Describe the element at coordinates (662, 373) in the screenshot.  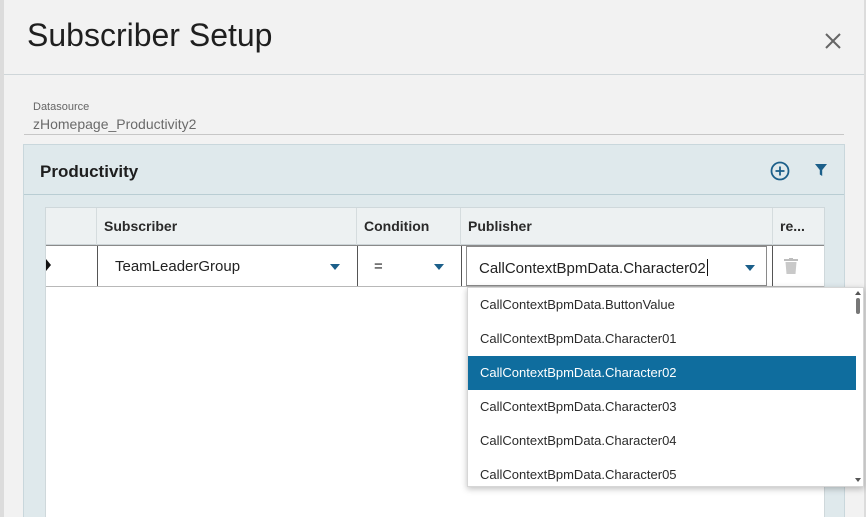
I see `list-item-selected: CallContextBpmData.Character02` at that location.